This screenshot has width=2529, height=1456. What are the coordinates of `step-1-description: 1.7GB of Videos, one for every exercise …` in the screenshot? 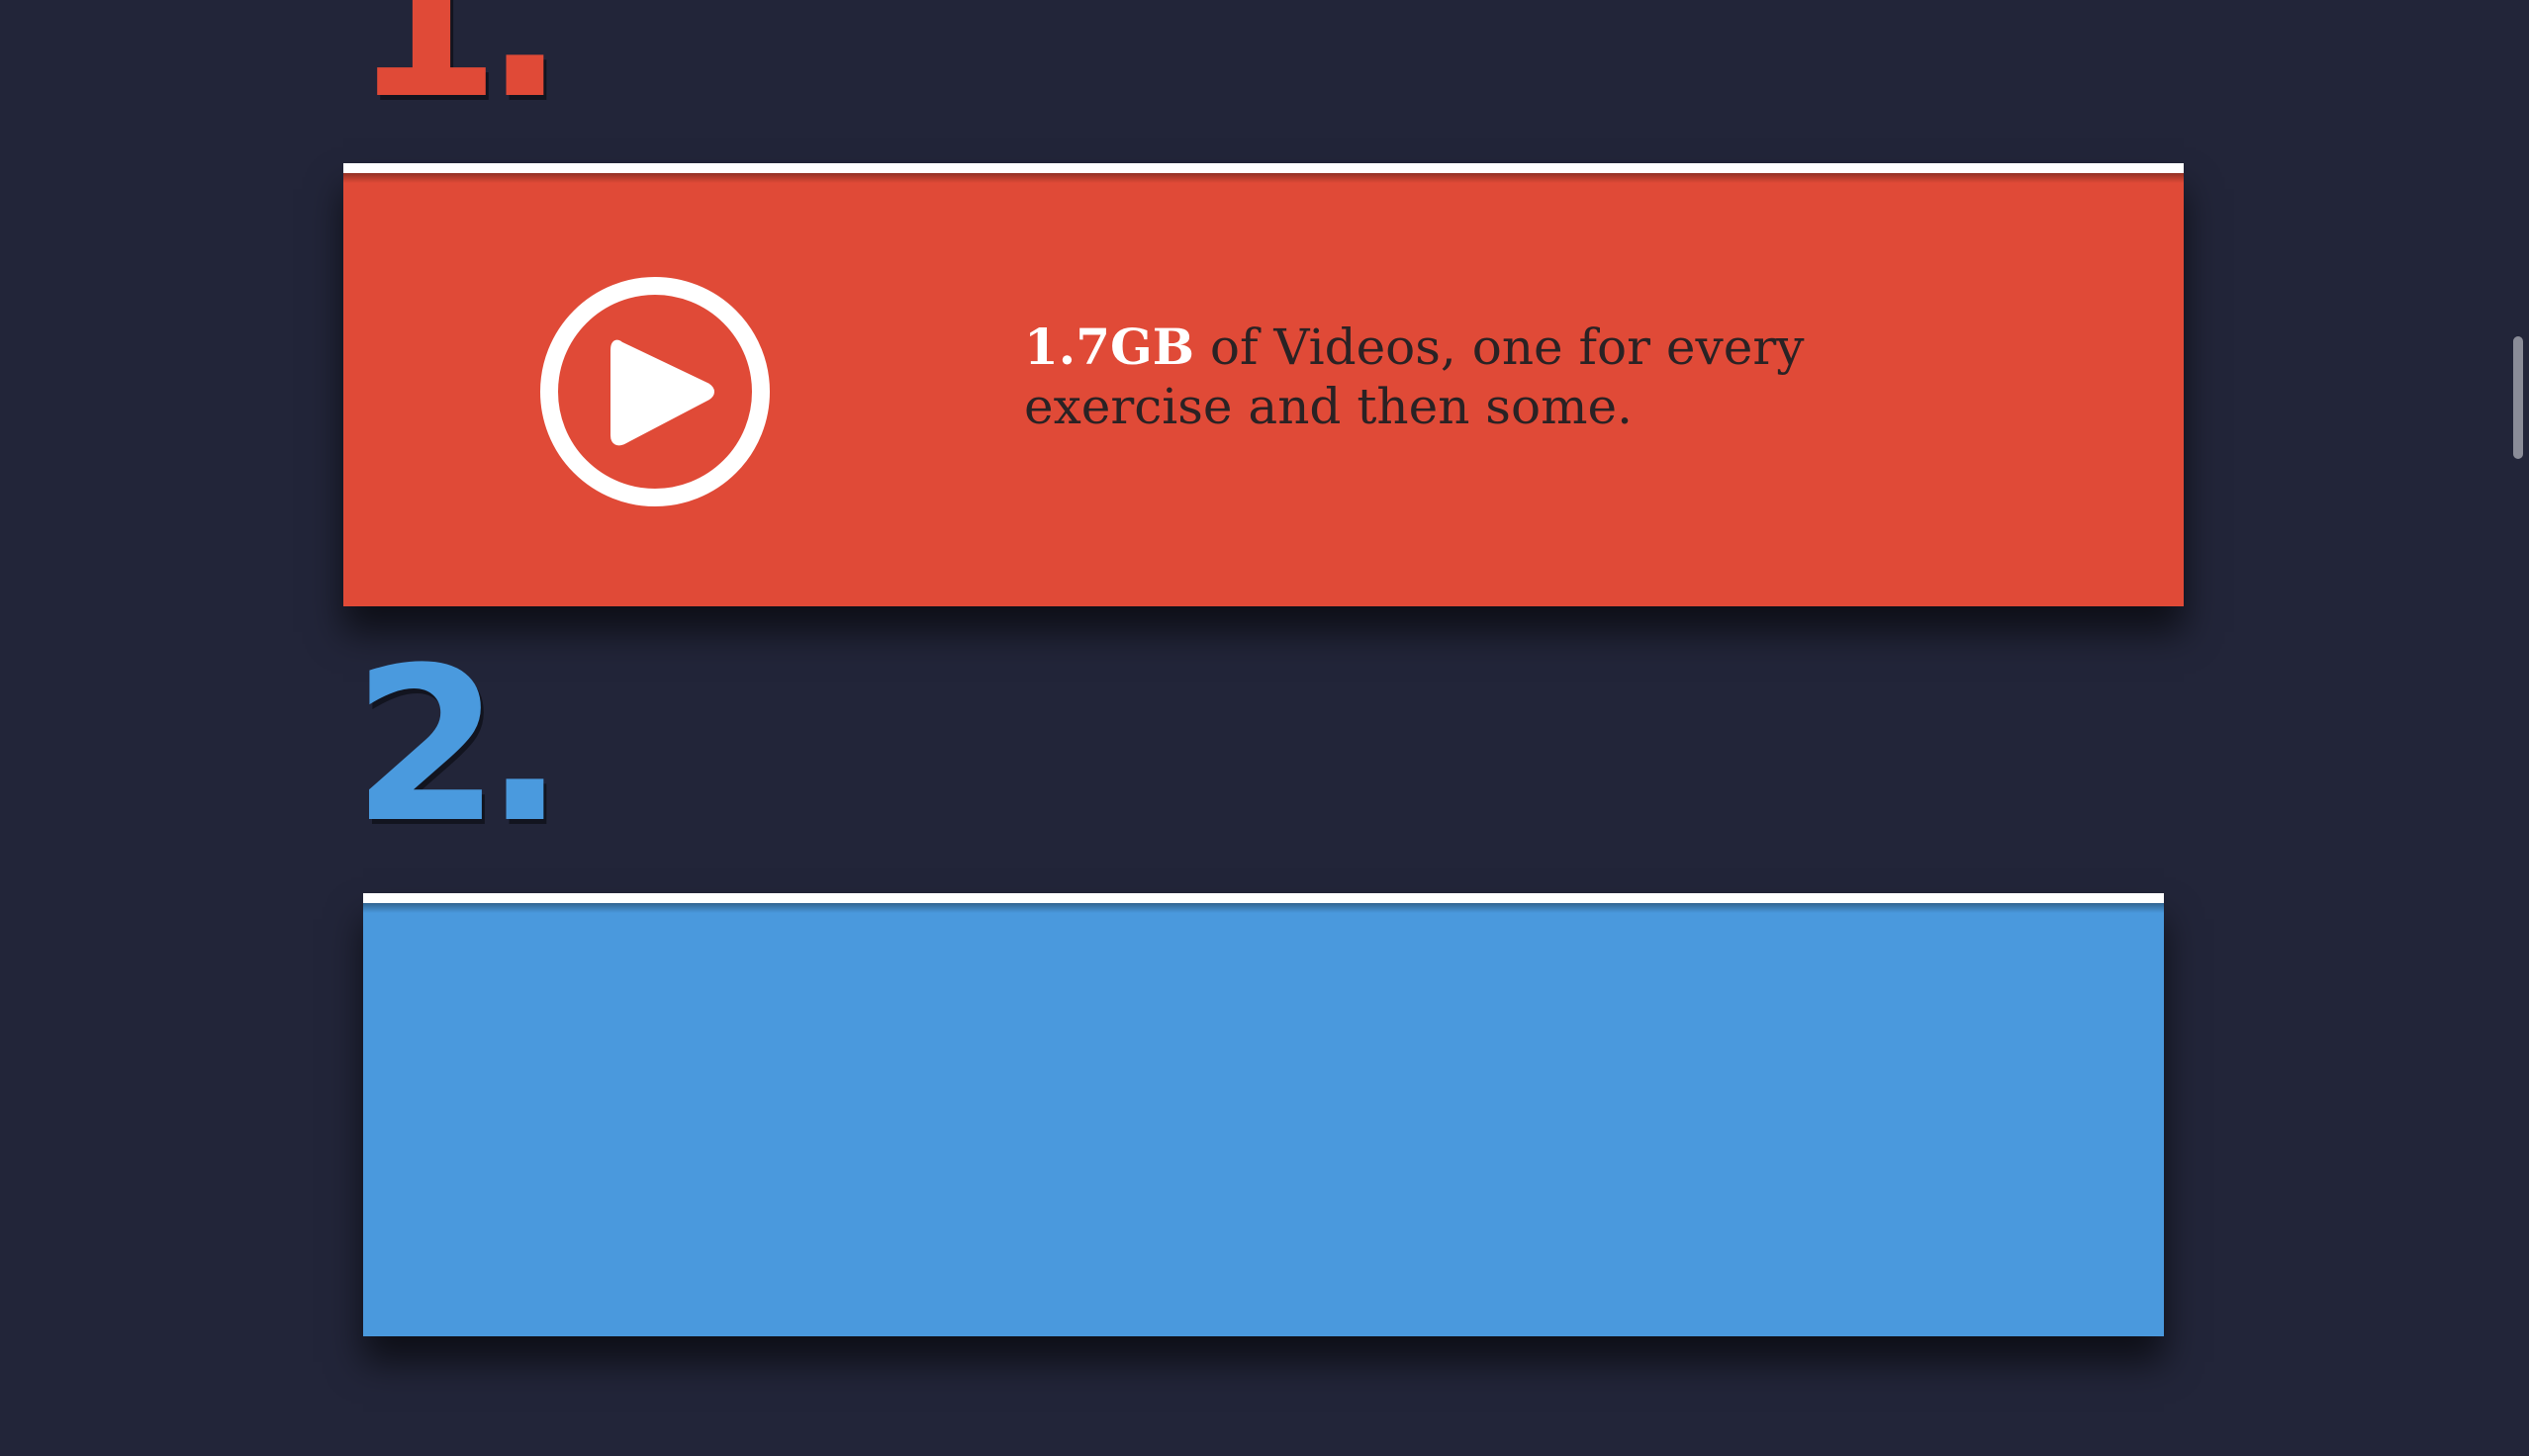 It's located at (1420, 377).